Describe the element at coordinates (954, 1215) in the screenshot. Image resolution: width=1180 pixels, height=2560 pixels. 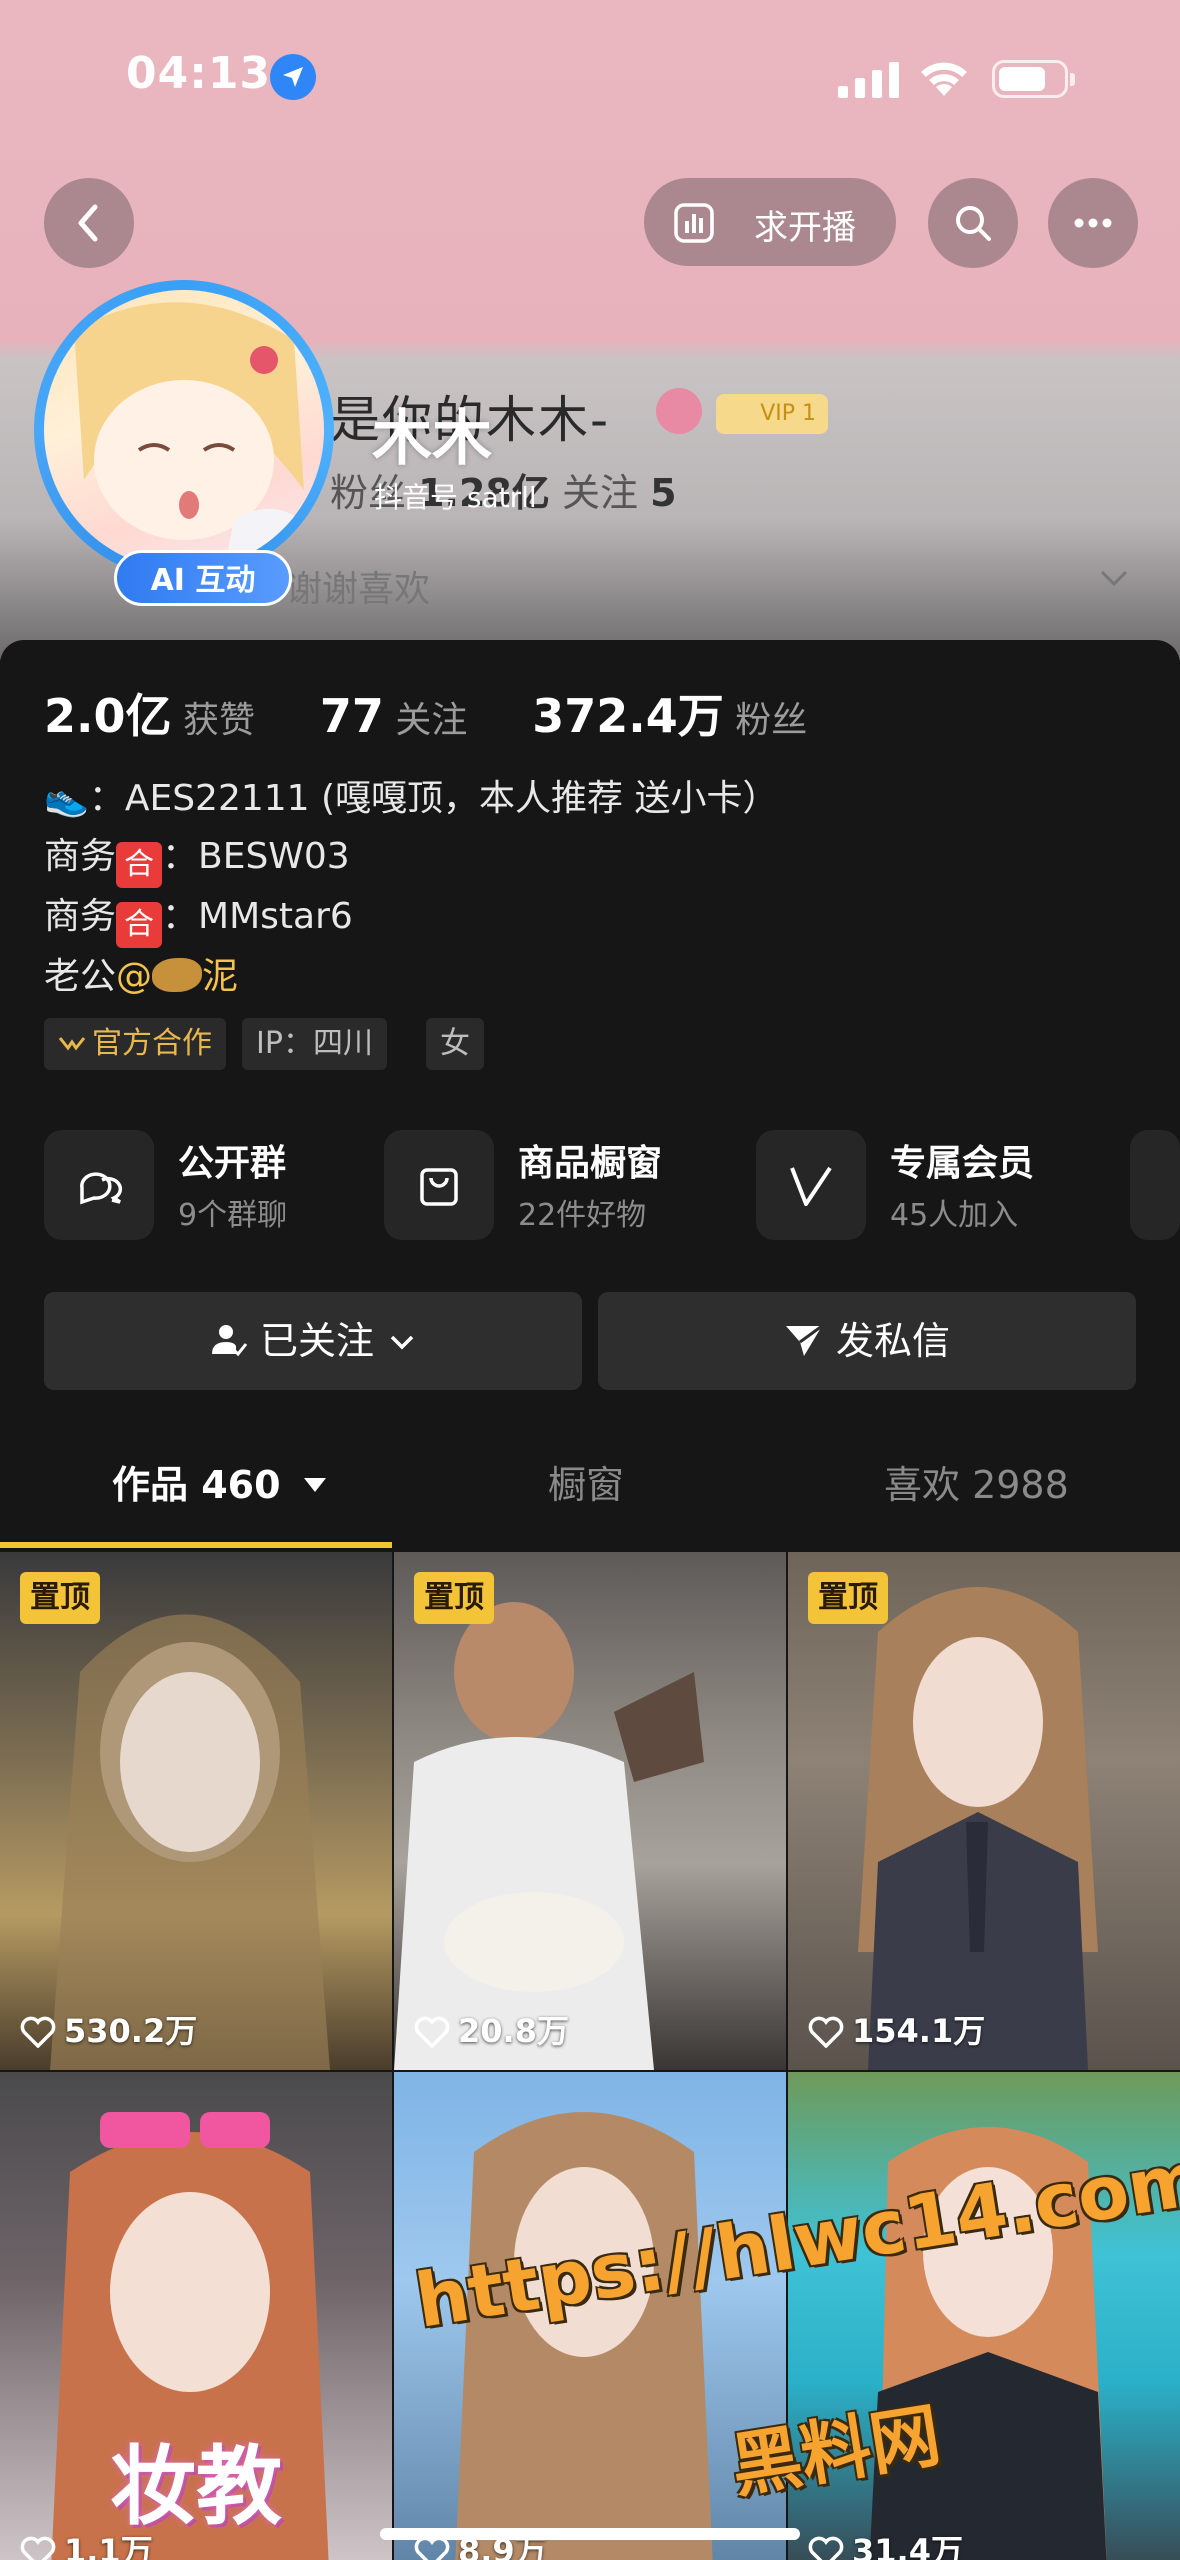
I see `feature-sub: 45人加入` at that location.